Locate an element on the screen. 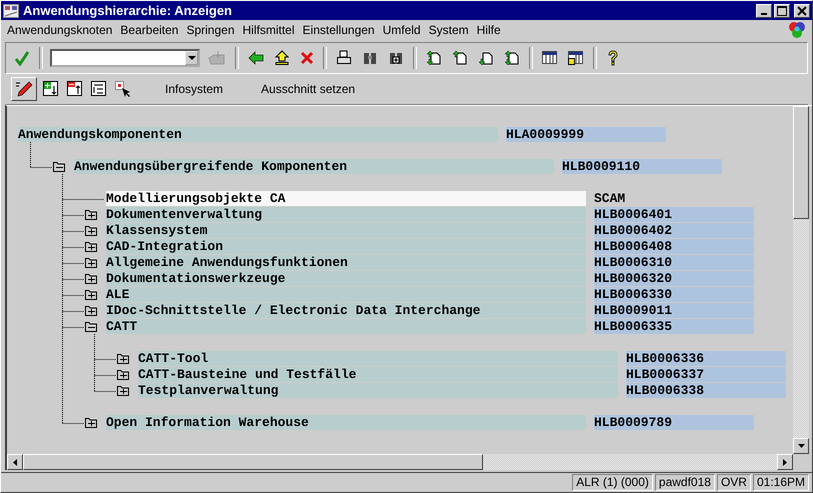  menu-item: Umfeld is located at coordinates (401, 30).